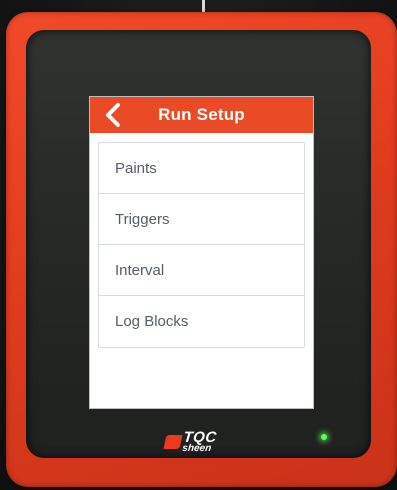  What do you see at coordinates (201, 270) in the screenshot?
I see `menu-item-interval: Interval` at bounding box center [201, 270].